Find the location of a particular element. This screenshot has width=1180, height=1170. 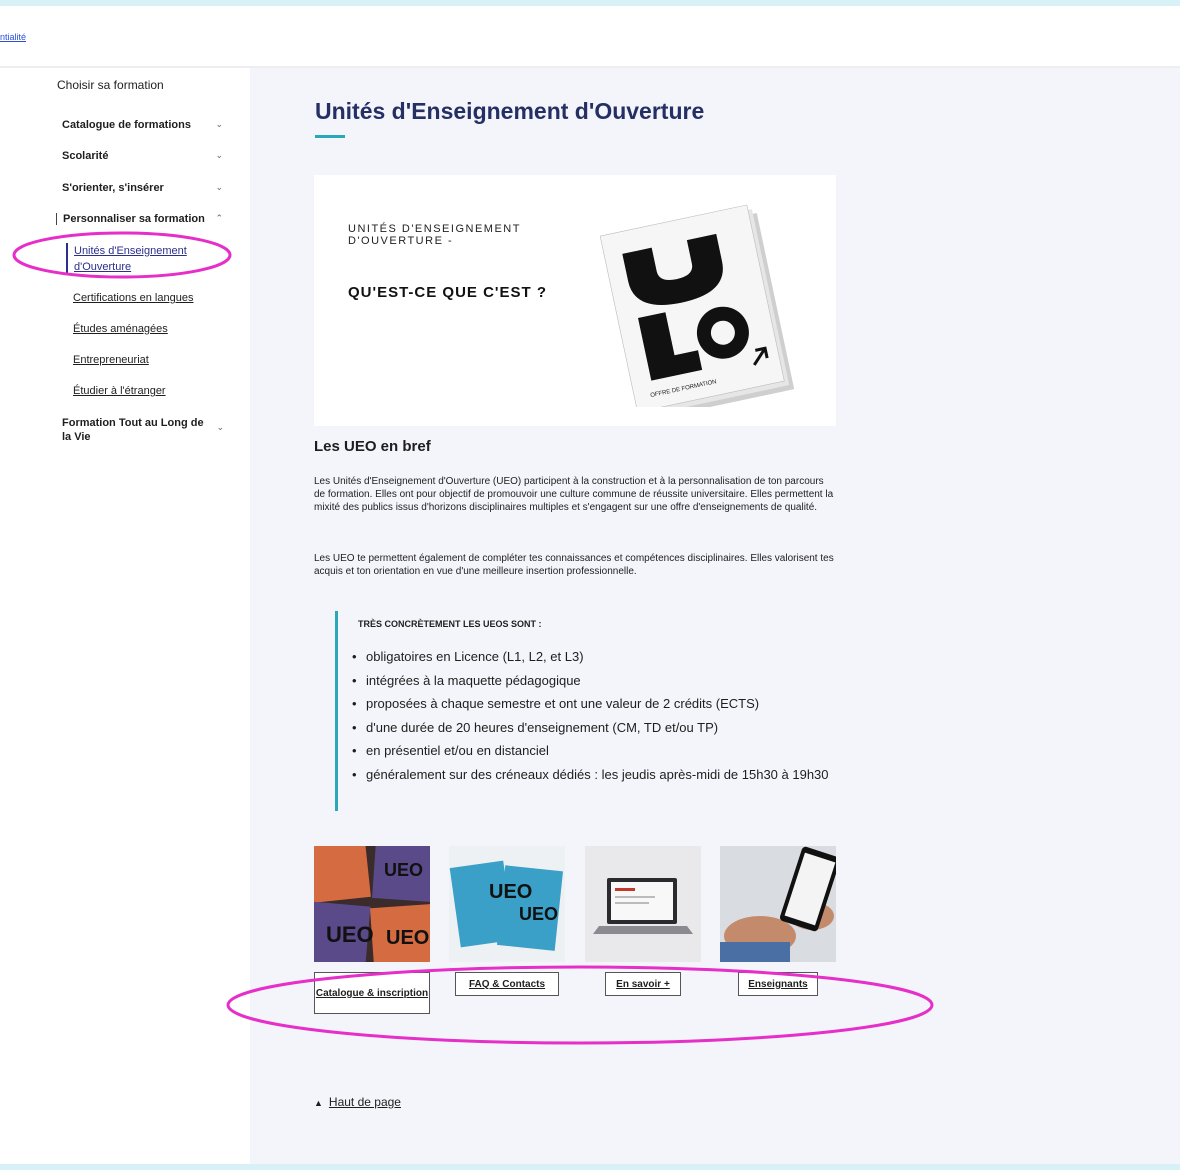

card-en-savoir: En savoir + is located at coordinates (643, 921).